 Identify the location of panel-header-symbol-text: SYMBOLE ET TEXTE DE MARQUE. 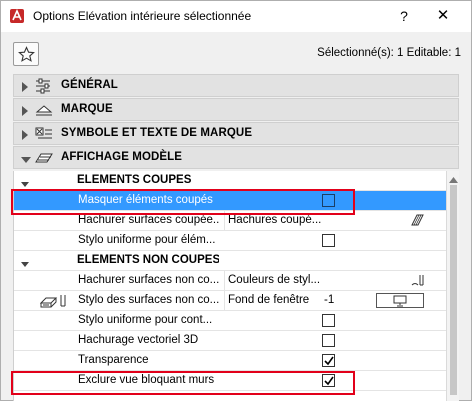
(236, 133).